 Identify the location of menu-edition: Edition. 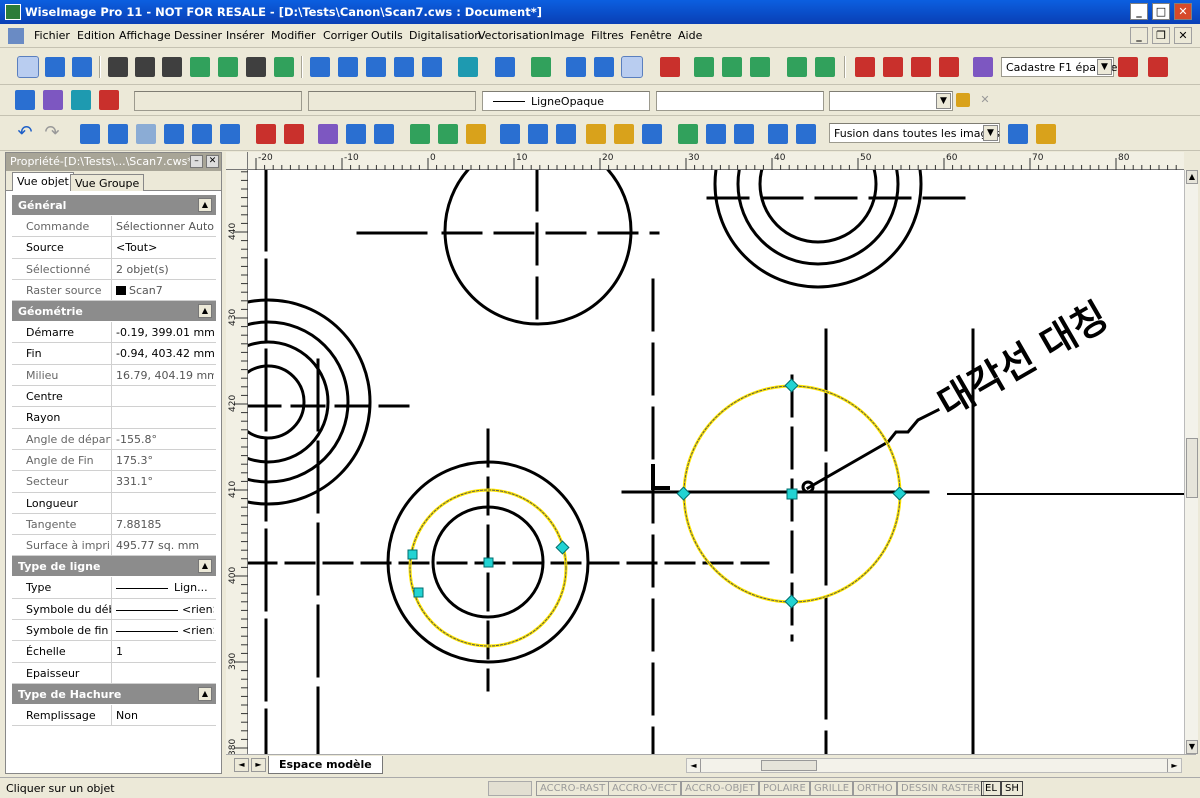
(96, 35).